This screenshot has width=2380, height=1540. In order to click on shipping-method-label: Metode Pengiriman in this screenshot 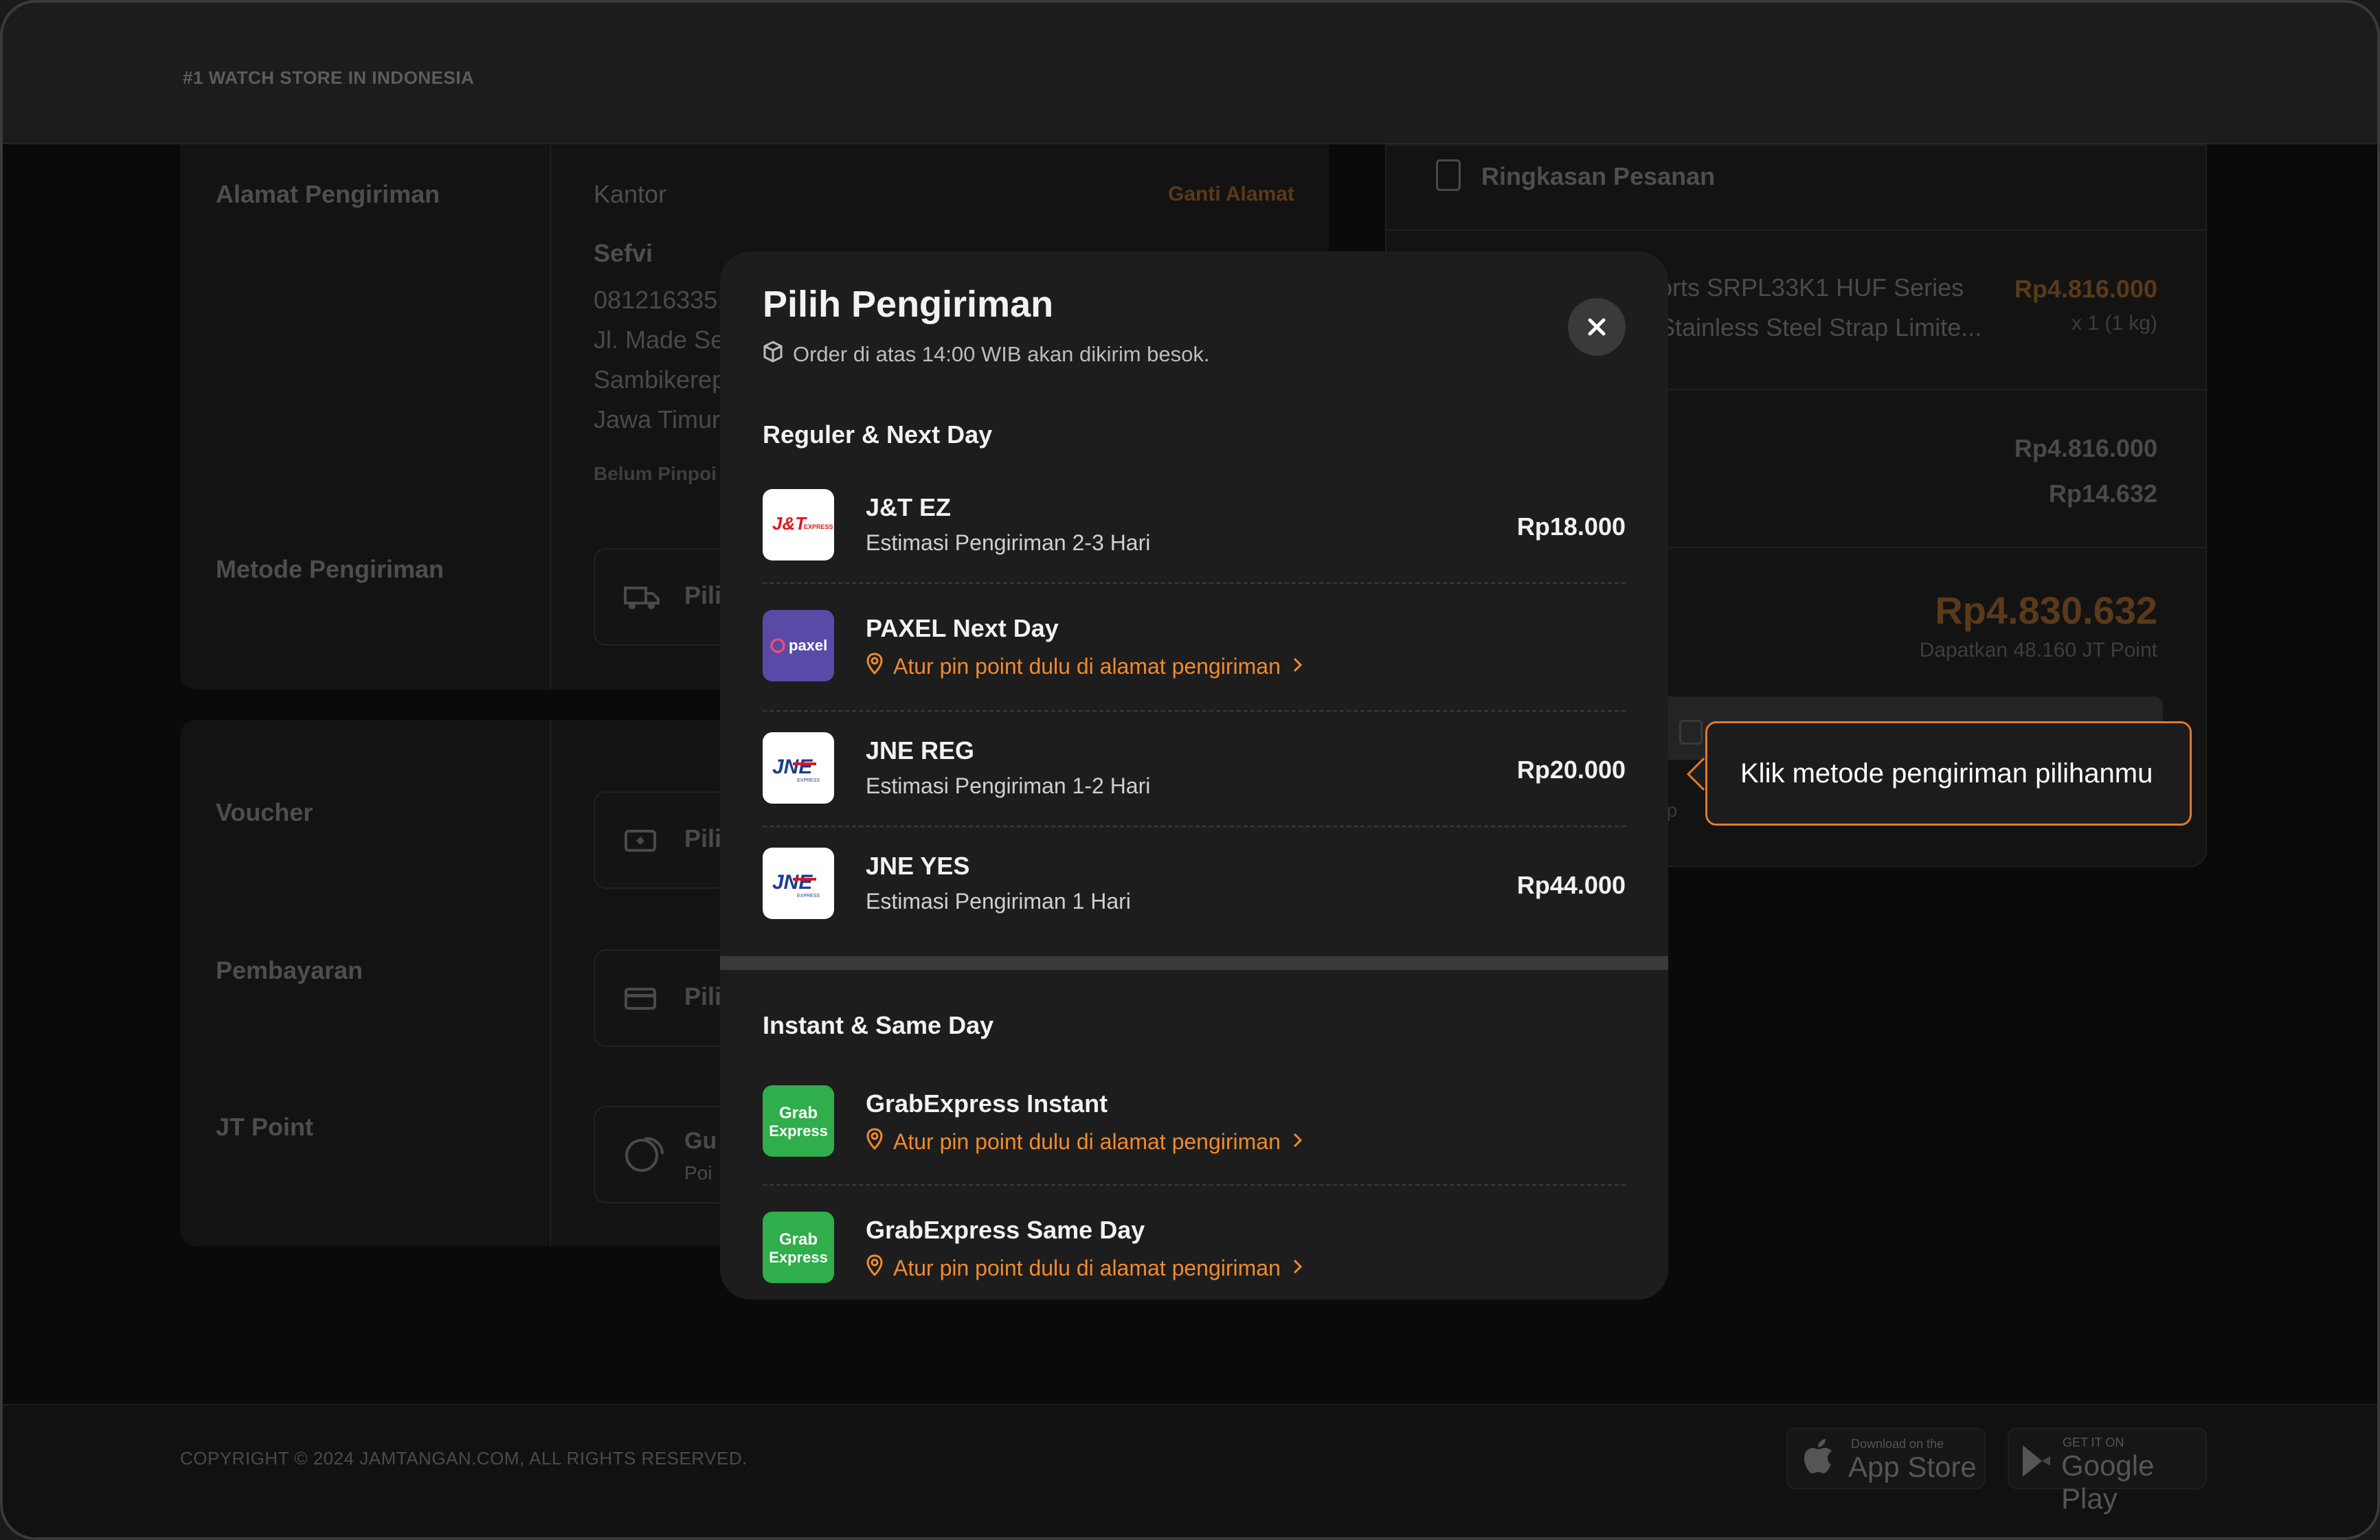, I will do `click(330, 569)`.